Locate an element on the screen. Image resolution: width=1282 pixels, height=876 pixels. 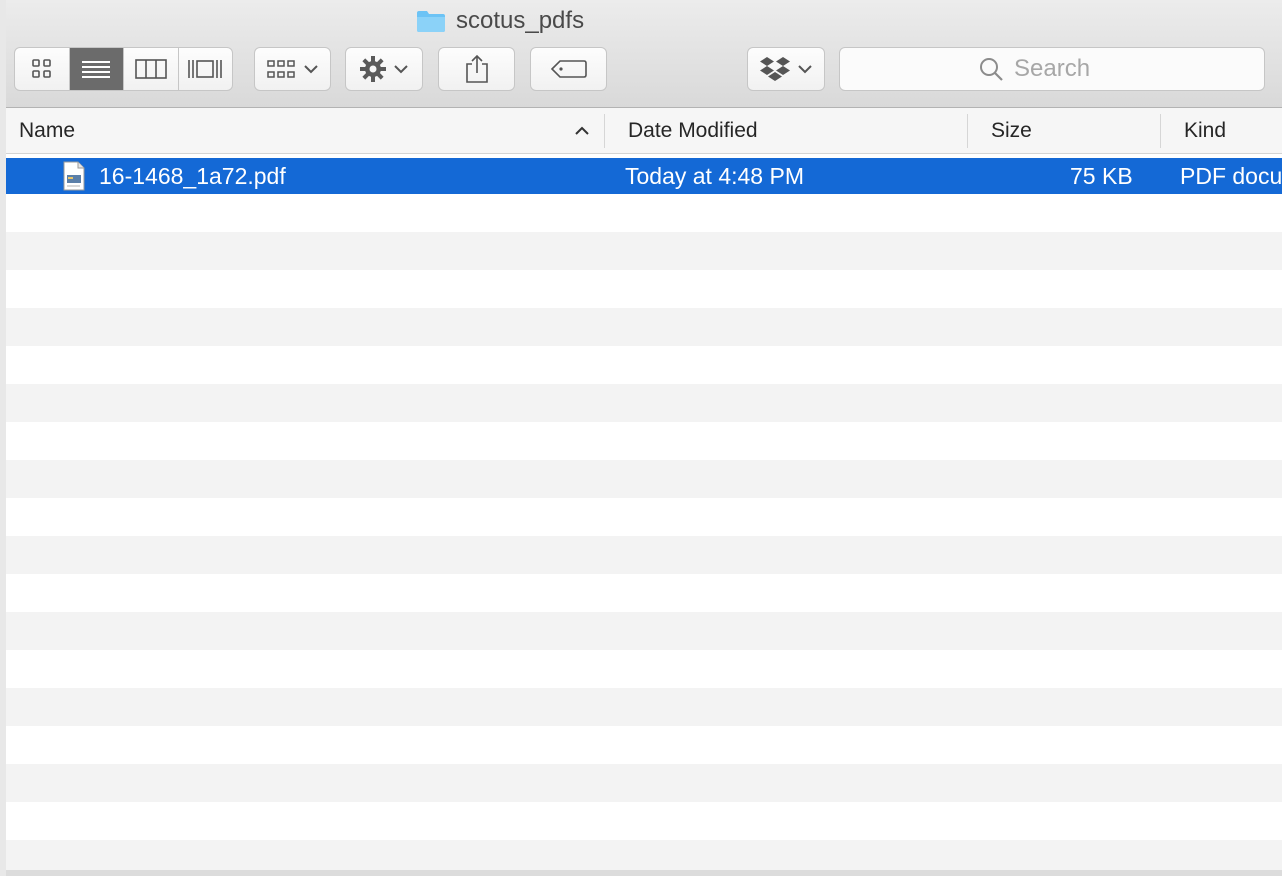
column-header-name-label: Name is located at coordinates (47, 130).